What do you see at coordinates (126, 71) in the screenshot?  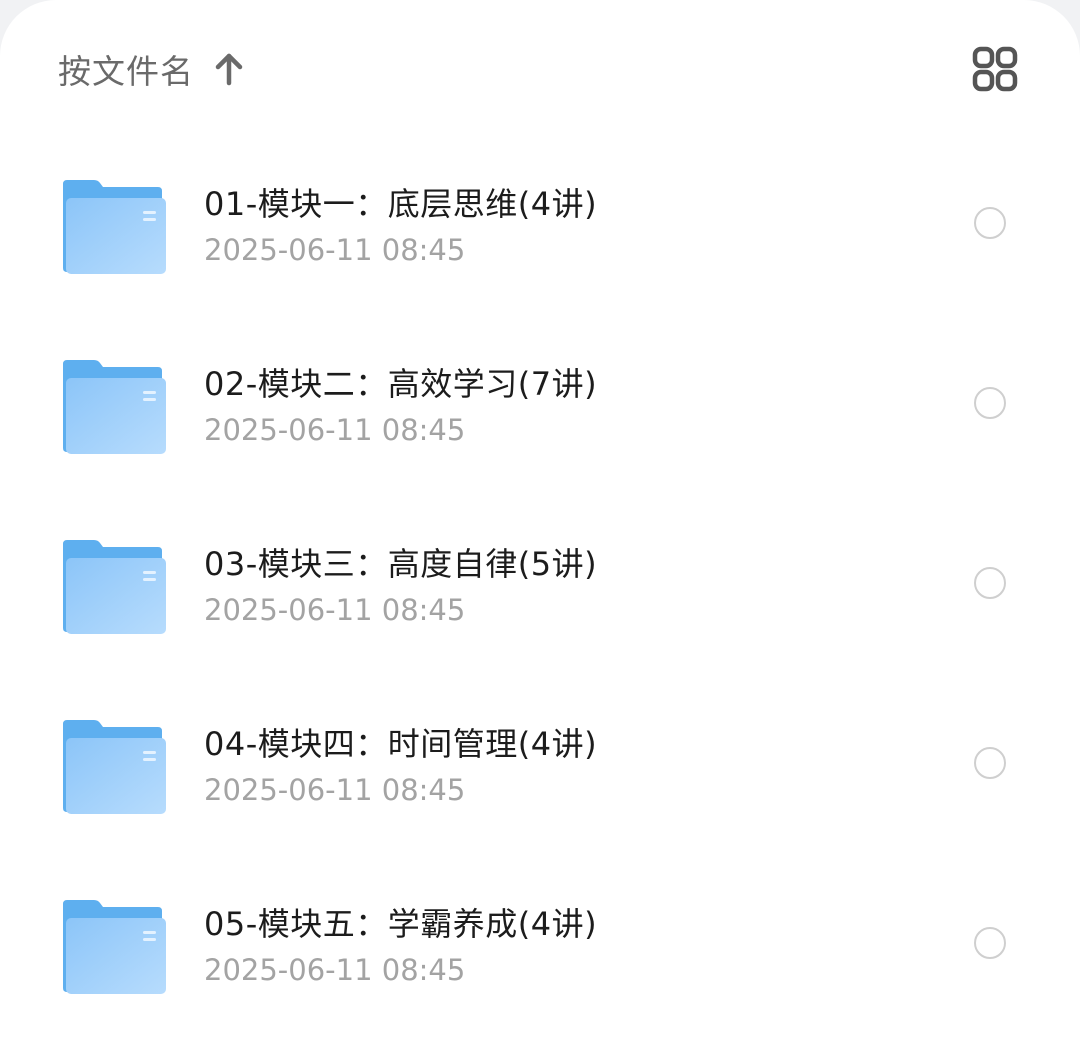 I see `sort-label: 按文件名` at bounding box center [126, 71].